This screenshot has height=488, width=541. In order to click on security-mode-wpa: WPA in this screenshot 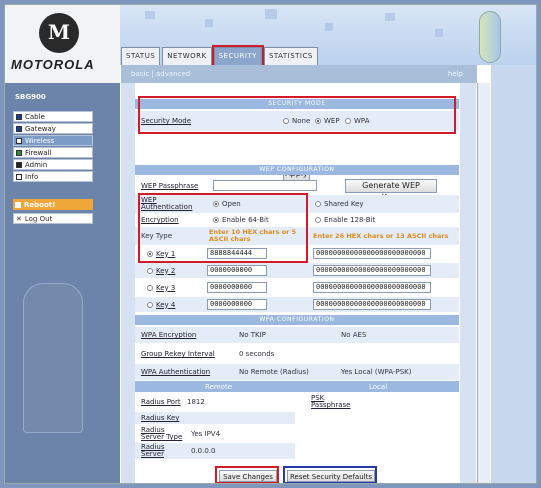, I will do `click(357, 121)`.